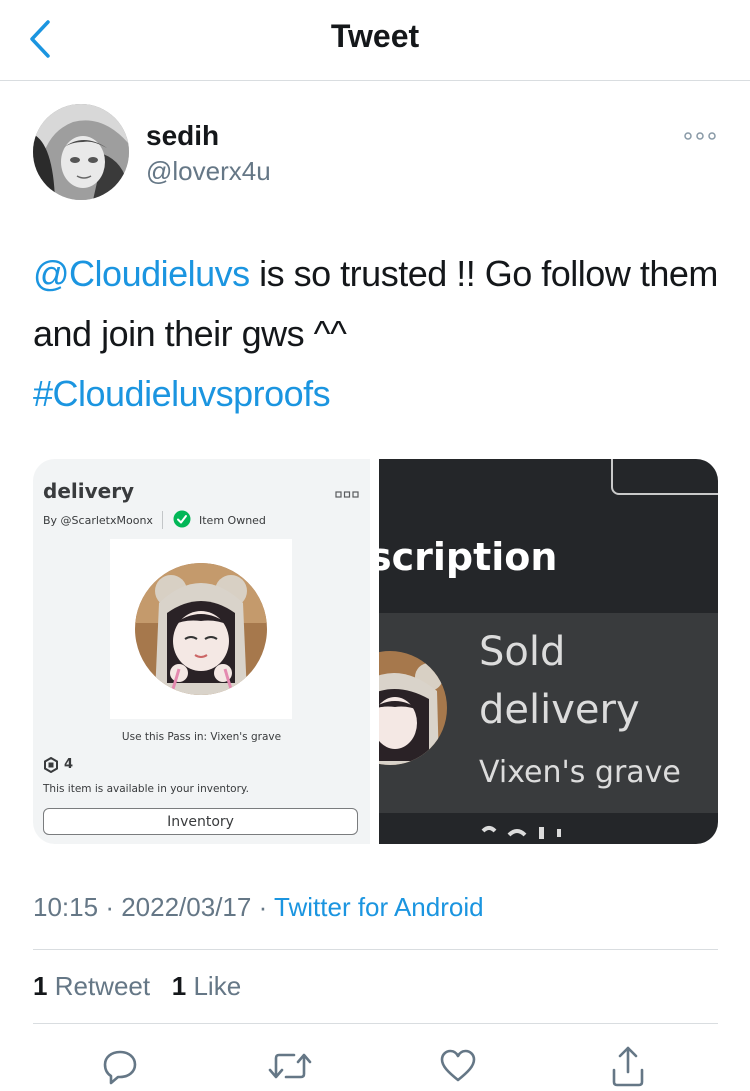 The image size is (750, 1091). I want to click on reply-button, so click(120, 1066).